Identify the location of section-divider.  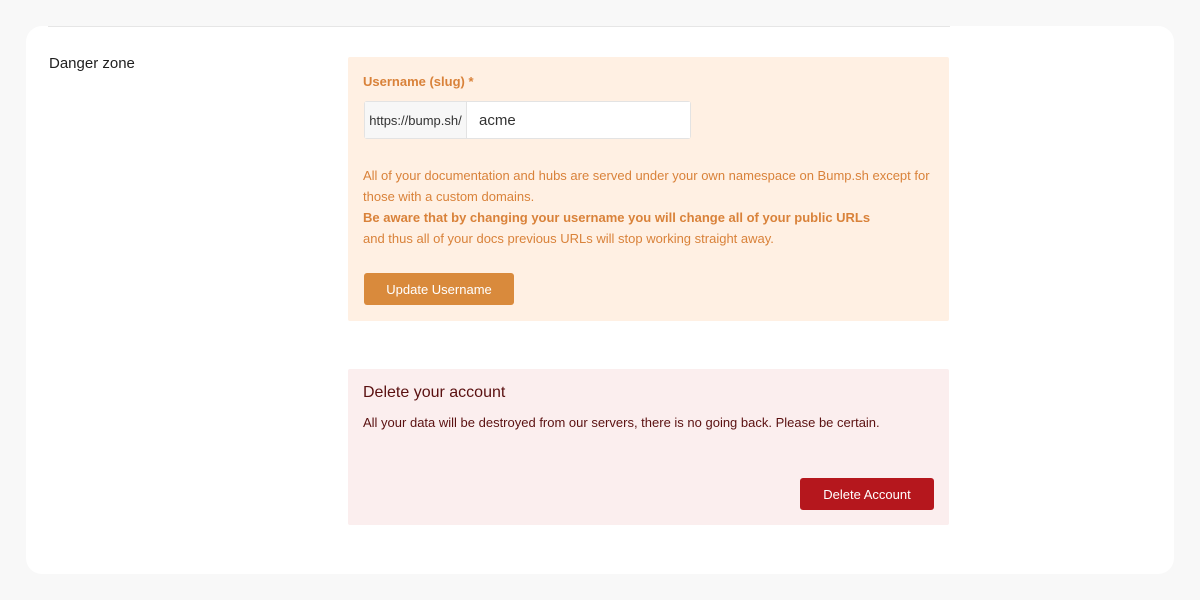
(499, 26).